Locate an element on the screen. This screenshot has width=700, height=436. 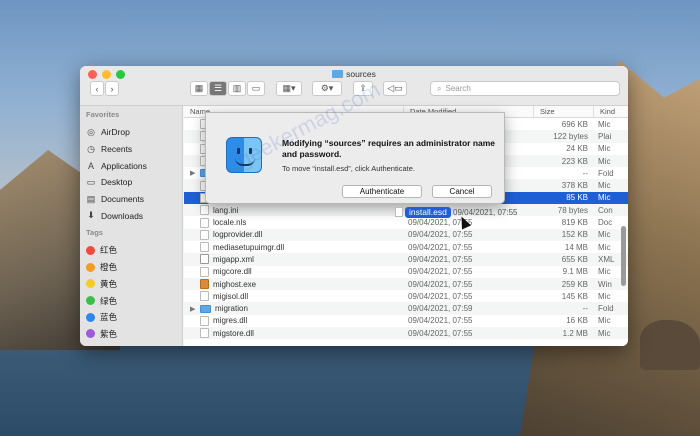
window-title: sources is located at coordinates (354, 74).